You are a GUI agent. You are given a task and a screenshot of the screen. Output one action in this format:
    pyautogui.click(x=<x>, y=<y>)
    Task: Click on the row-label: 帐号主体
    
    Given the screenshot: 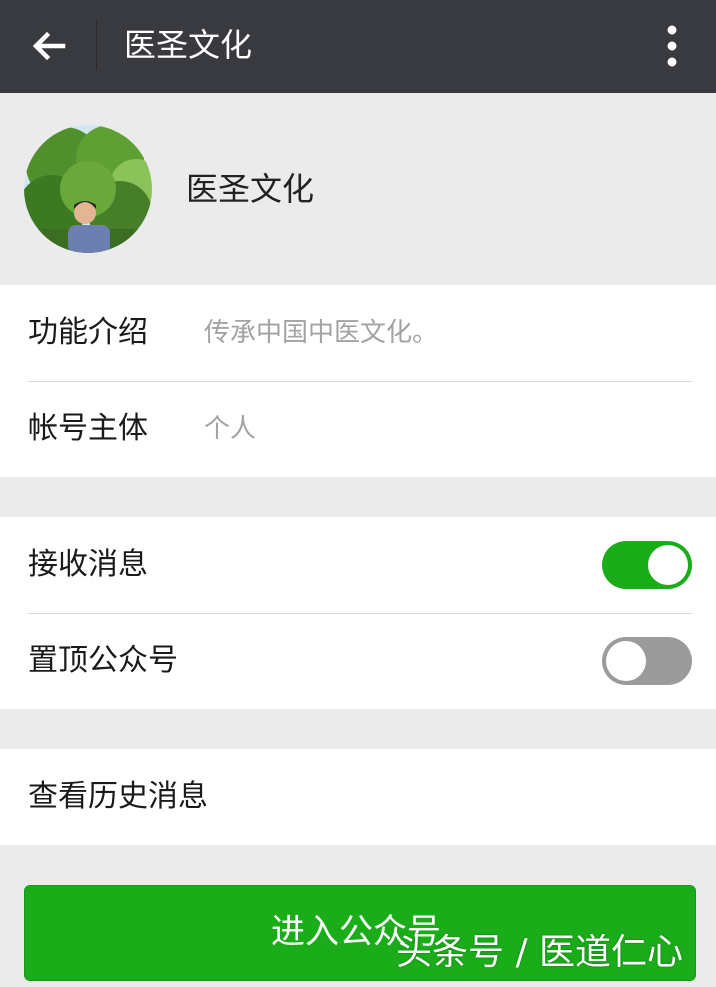 What is the action you would take?
    pyautogui.click(x=88, y=428)
    